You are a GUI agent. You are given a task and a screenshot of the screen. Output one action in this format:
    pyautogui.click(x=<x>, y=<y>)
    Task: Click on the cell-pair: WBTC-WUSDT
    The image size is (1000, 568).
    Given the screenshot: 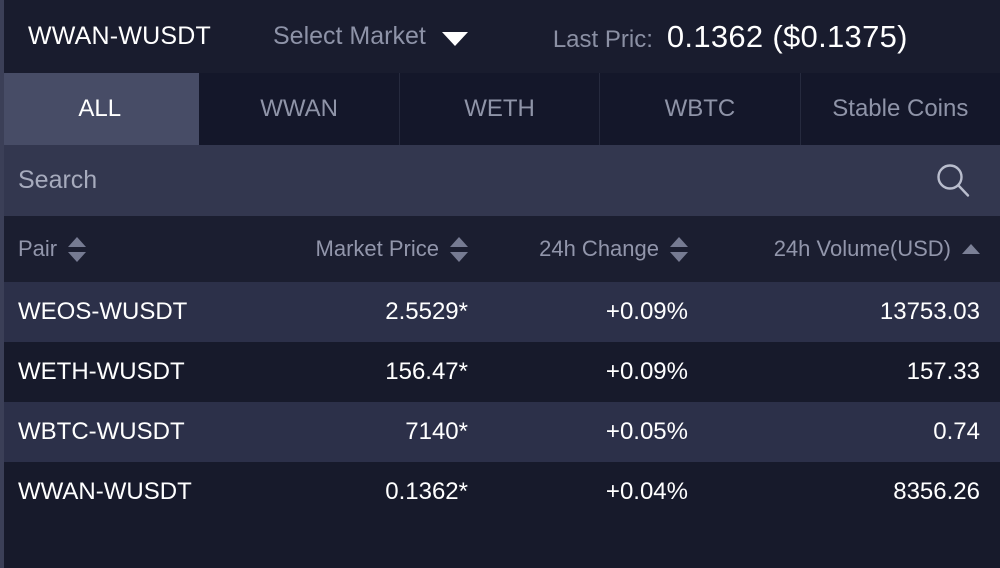 What is the action you would take?
    pyautogui.click(x=101, y=431)
    